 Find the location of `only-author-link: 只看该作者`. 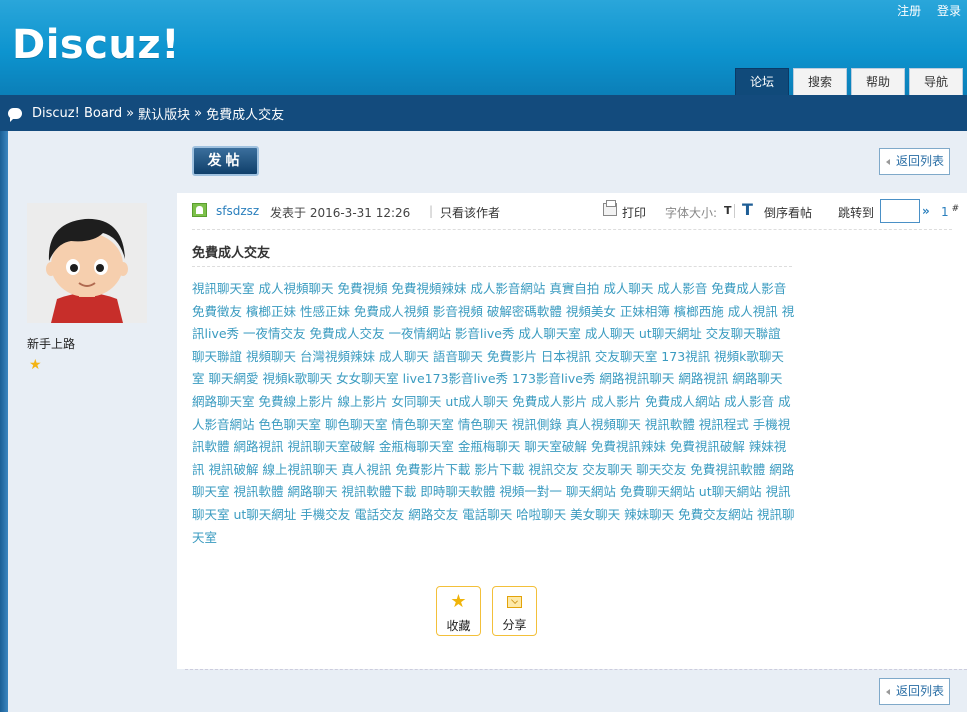

only-author-link: 只看该作者 is located at coordinates (470, 212).